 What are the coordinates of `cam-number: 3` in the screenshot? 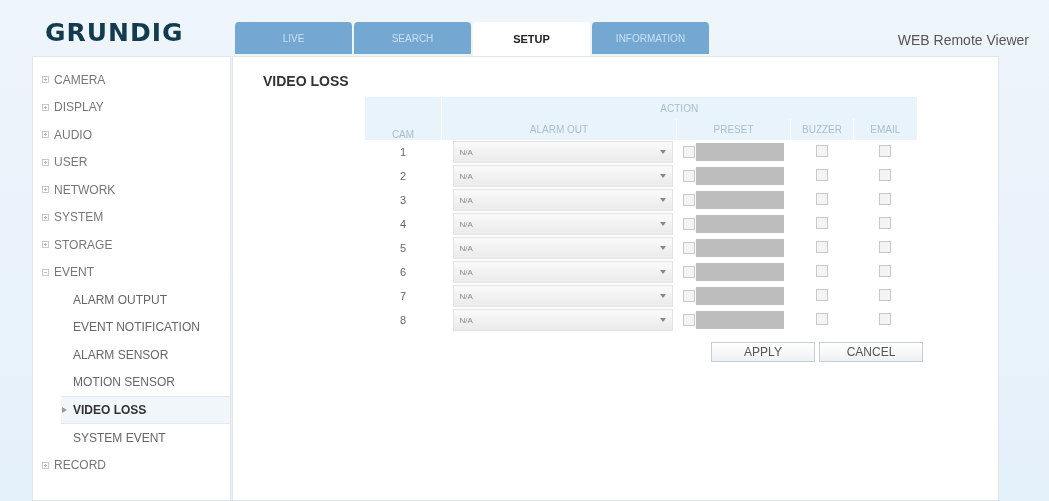 It's located at (403, 200).